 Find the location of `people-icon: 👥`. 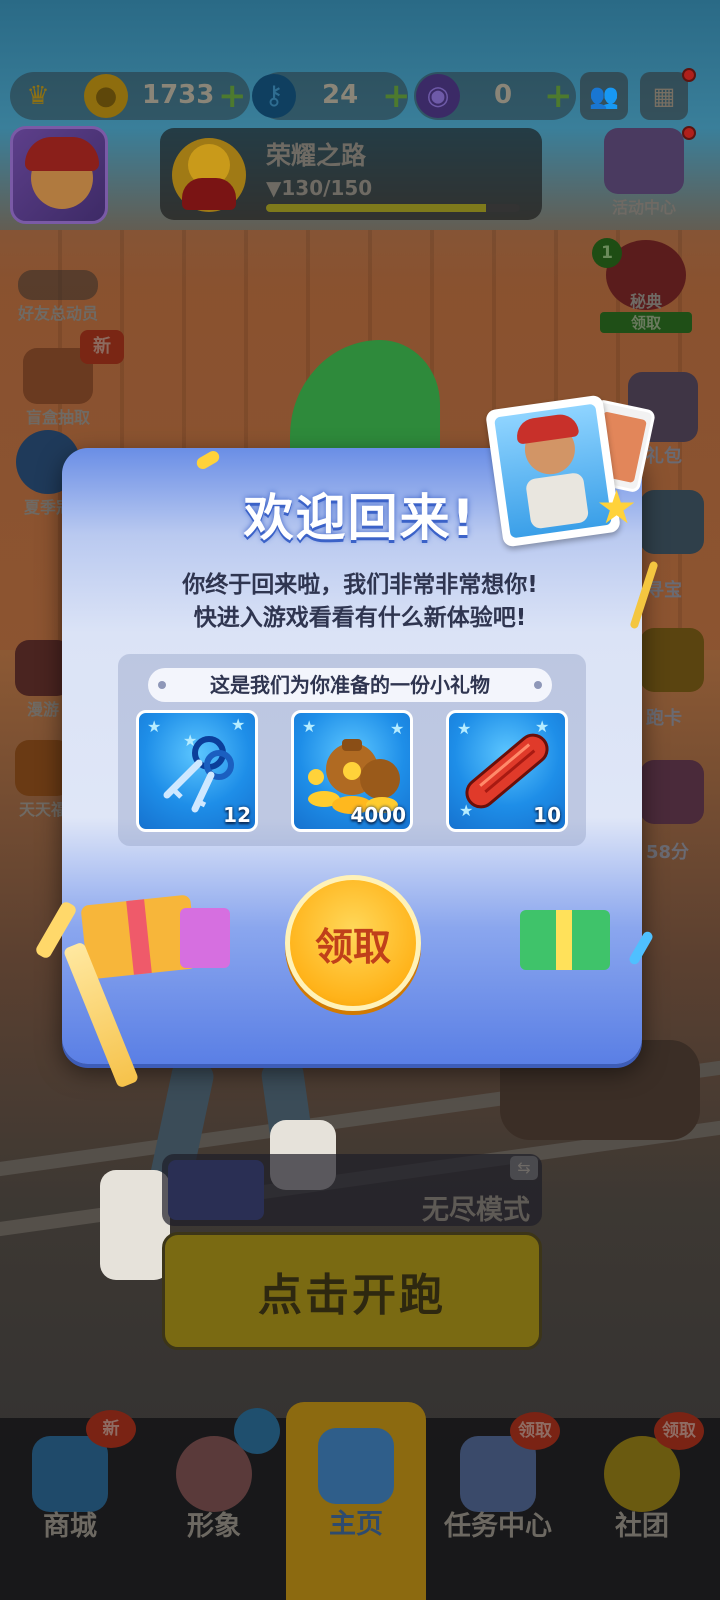

people-icon: 👥 is located at coordinates (604, 96).